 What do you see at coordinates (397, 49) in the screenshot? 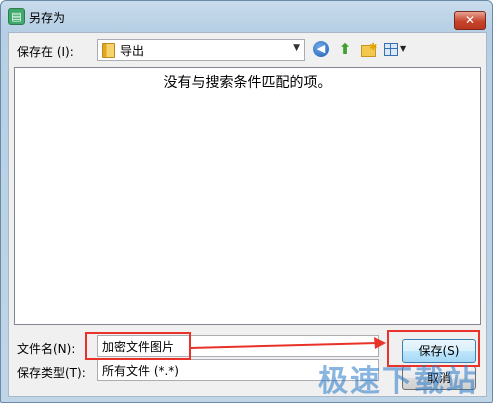
I see `views-menu-icon: ▼` at bounding box center [397, 49].